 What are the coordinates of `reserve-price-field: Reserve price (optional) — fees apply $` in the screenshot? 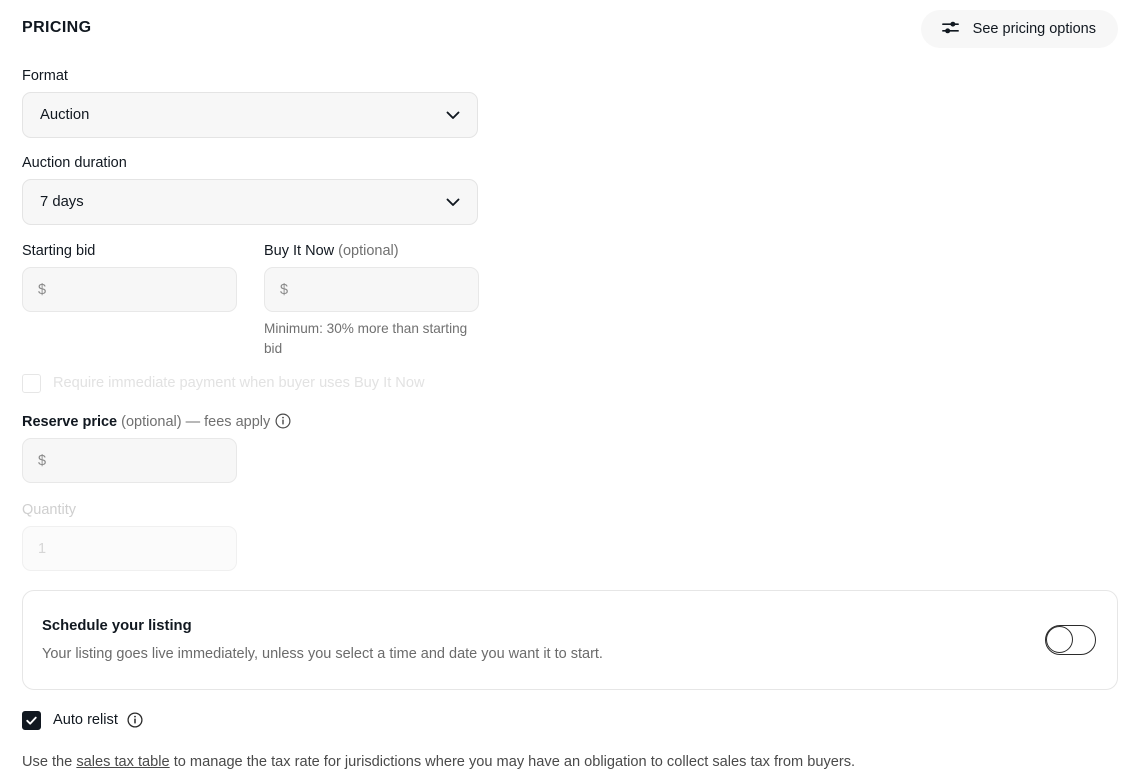 It's located at (156, 447).